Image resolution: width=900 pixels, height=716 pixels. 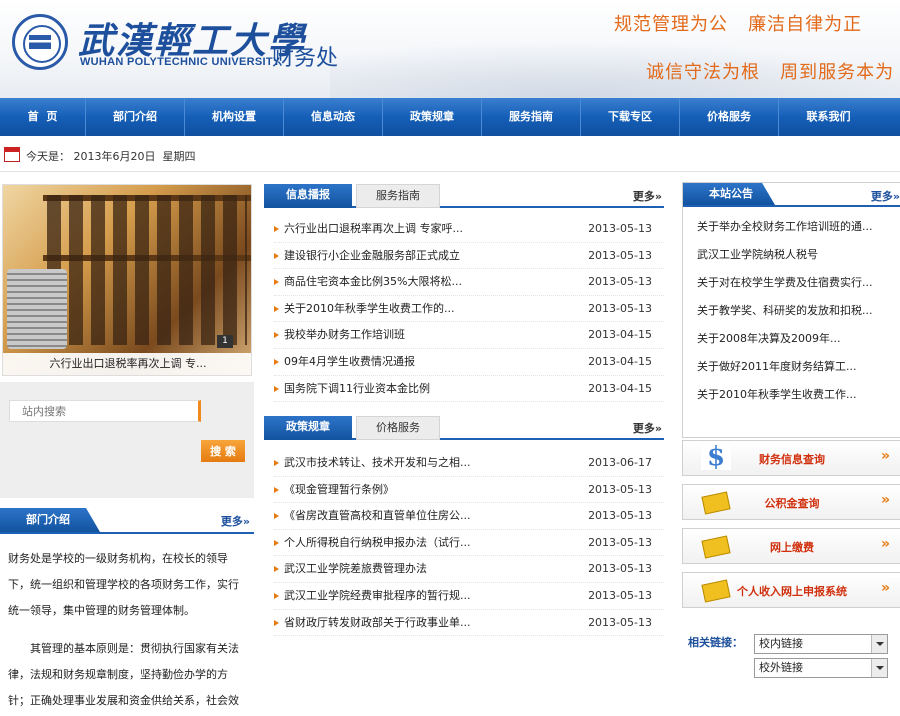 I want to click on nav-item-policies: 政策规章, so click(x=432, y=117).